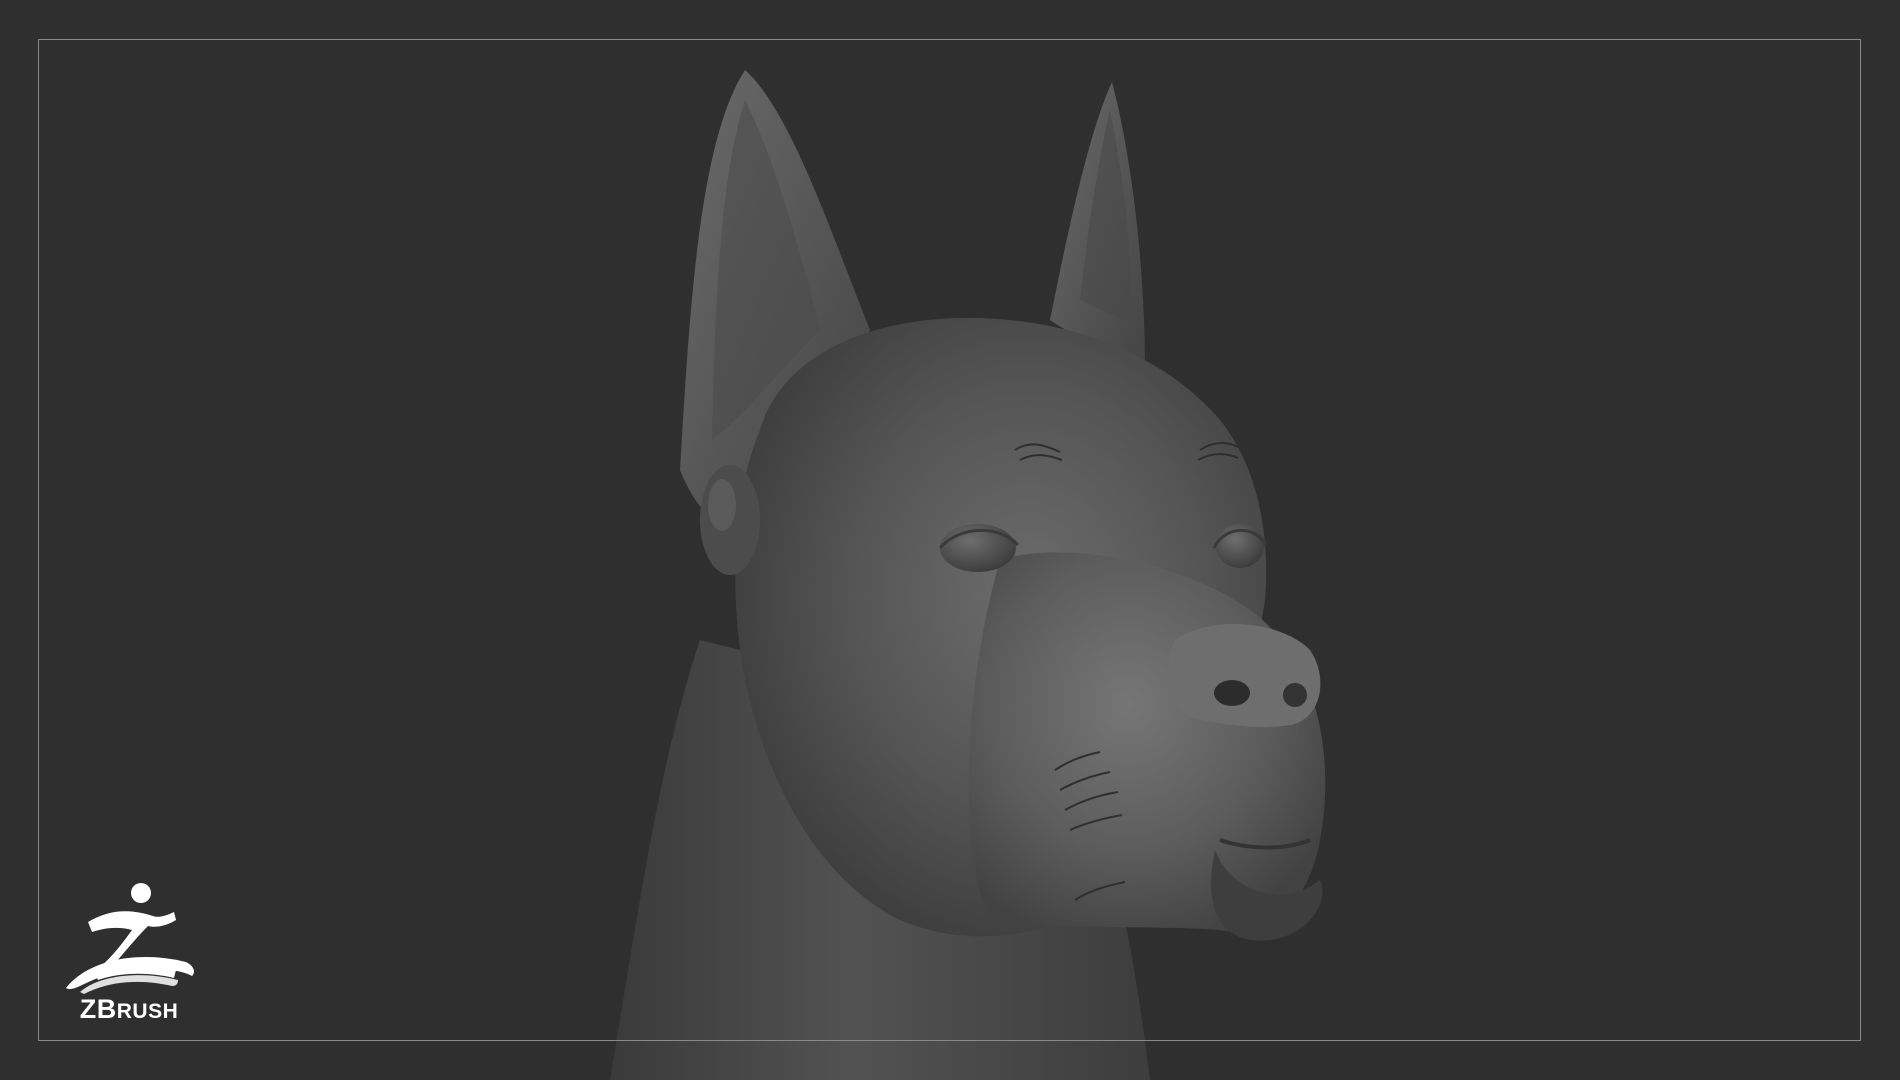 The width and height of the screenshot is (1900, 1080). I want to click on wordmark-prefix: ZB, so click(98, 1009).